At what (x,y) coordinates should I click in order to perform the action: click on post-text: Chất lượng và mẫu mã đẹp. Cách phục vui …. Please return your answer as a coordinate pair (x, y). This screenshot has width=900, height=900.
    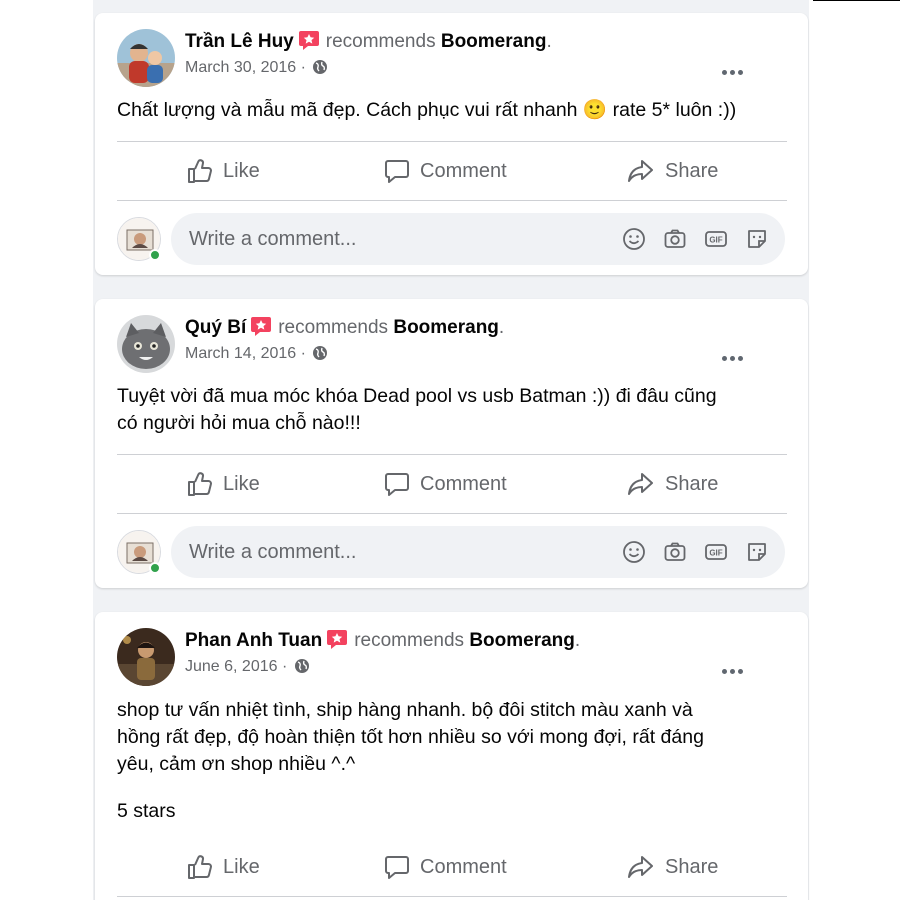
    Looking at the image, I should click on (427, 110).